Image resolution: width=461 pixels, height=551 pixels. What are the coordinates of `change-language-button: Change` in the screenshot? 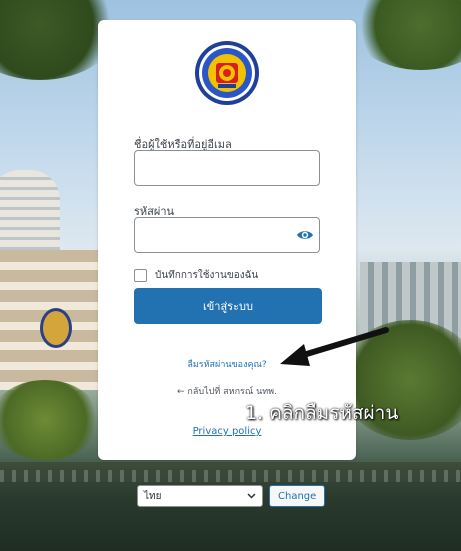 It's located at (297, 496).